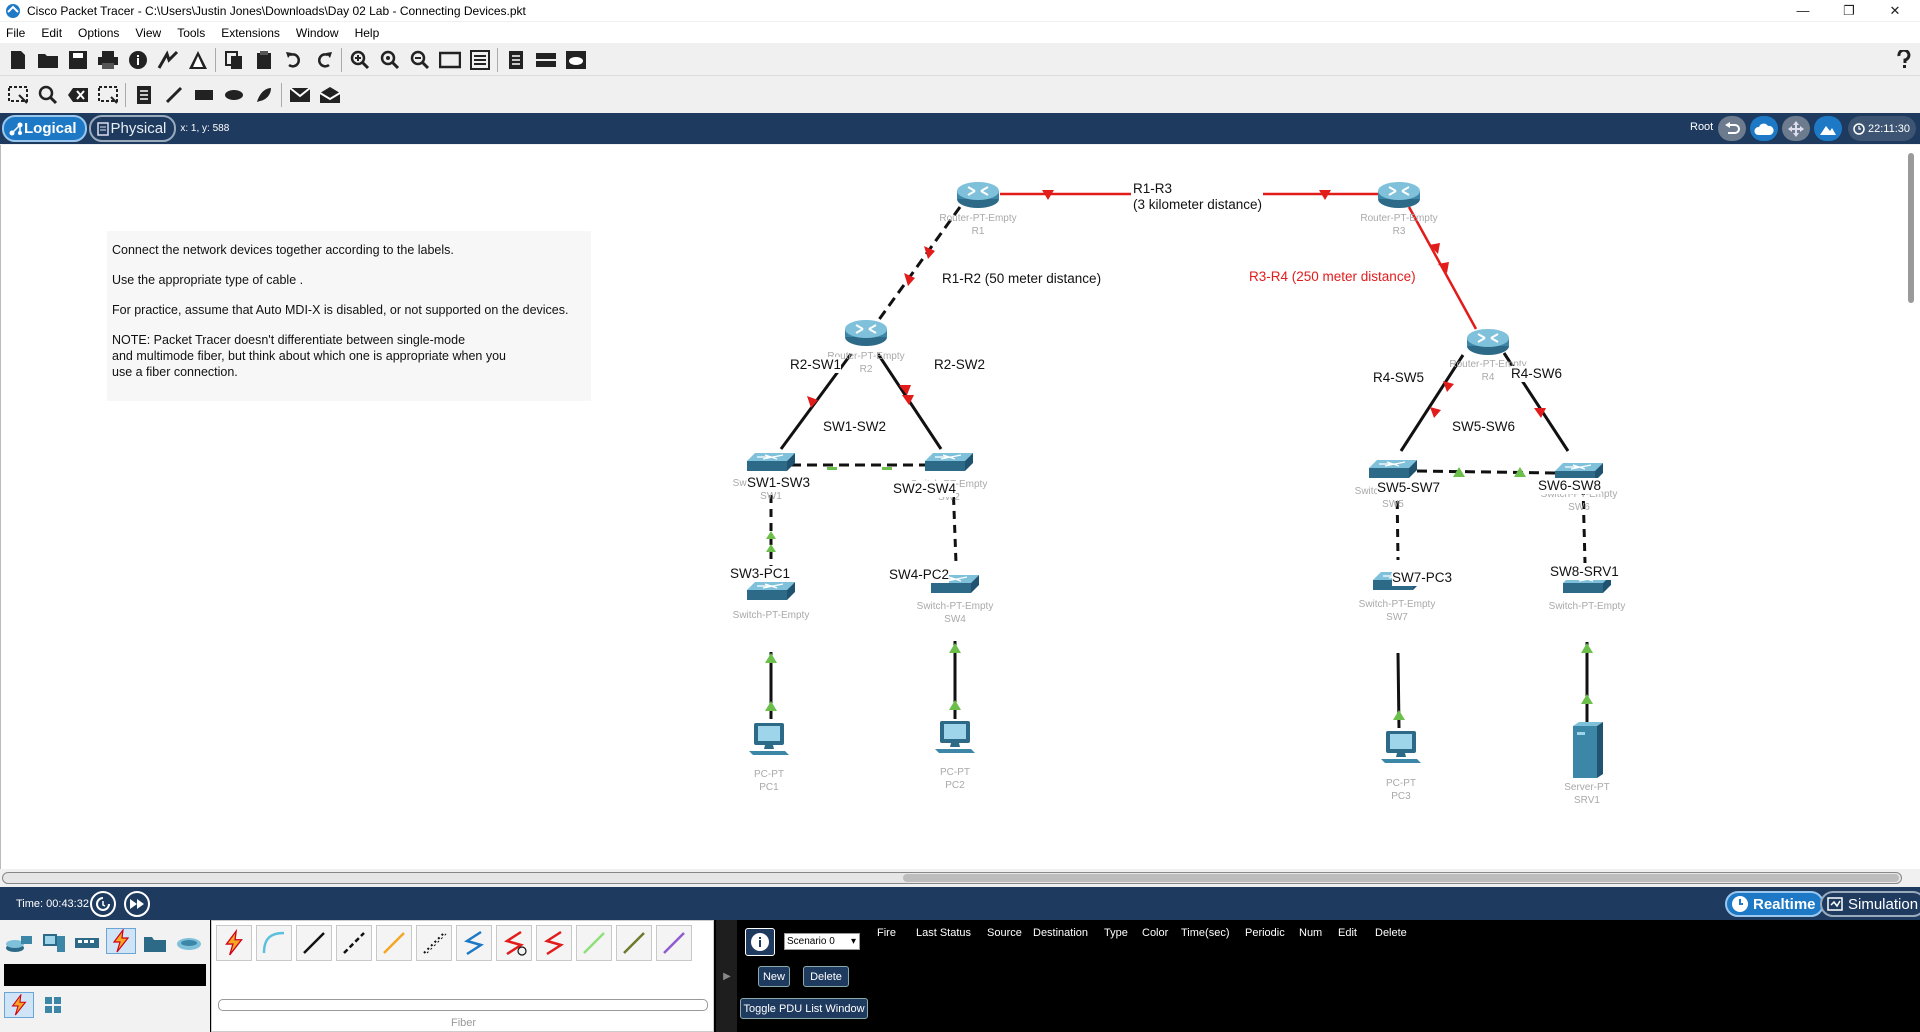  I want to click on pdu-col-fire: Fire, so click(886, 933).